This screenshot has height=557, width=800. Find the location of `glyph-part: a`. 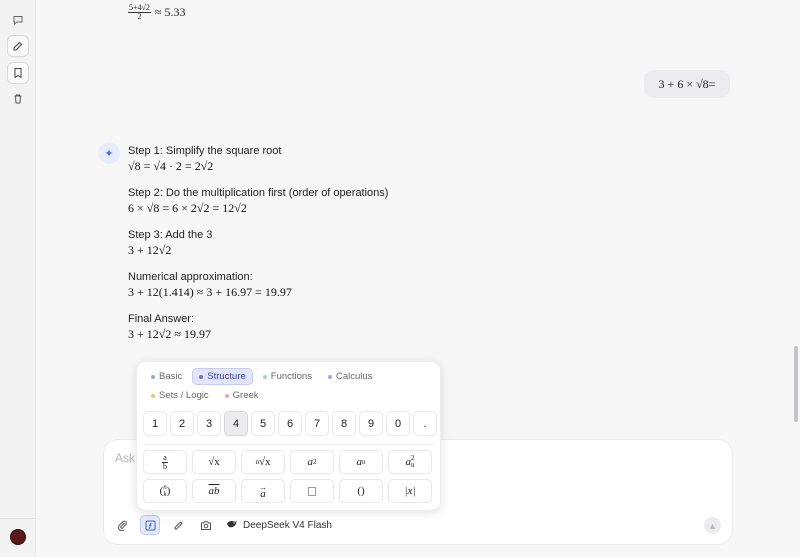

glyph-part: a is located at coordinates (263, 494).